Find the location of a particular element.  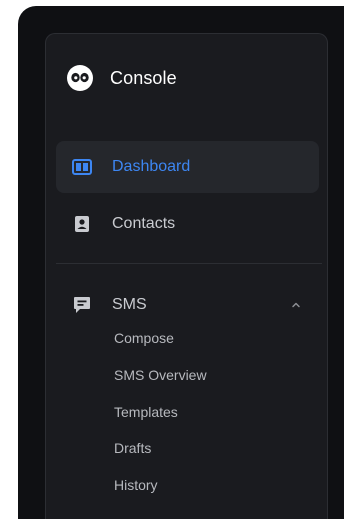

chevron-up-icon is located at coordinates (296, 305).